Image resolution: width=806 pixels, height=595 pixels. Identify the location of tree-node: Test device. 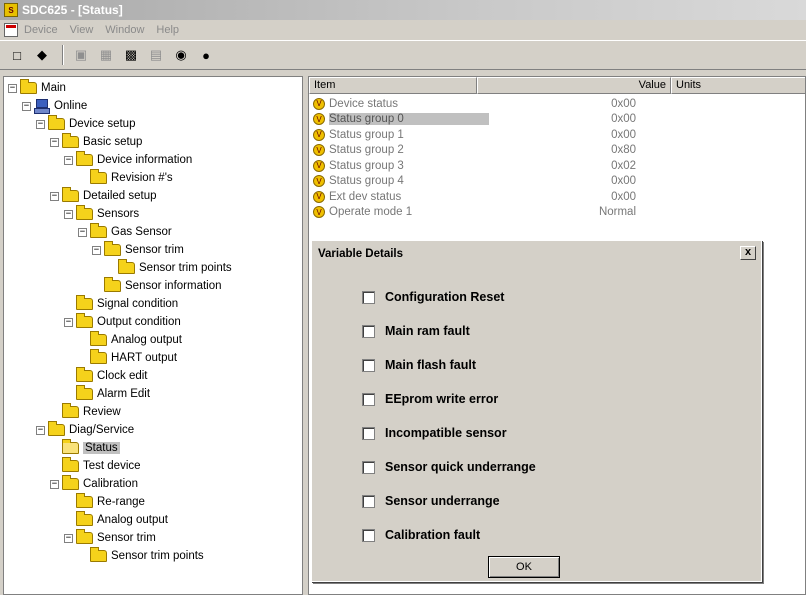
(95, 466).